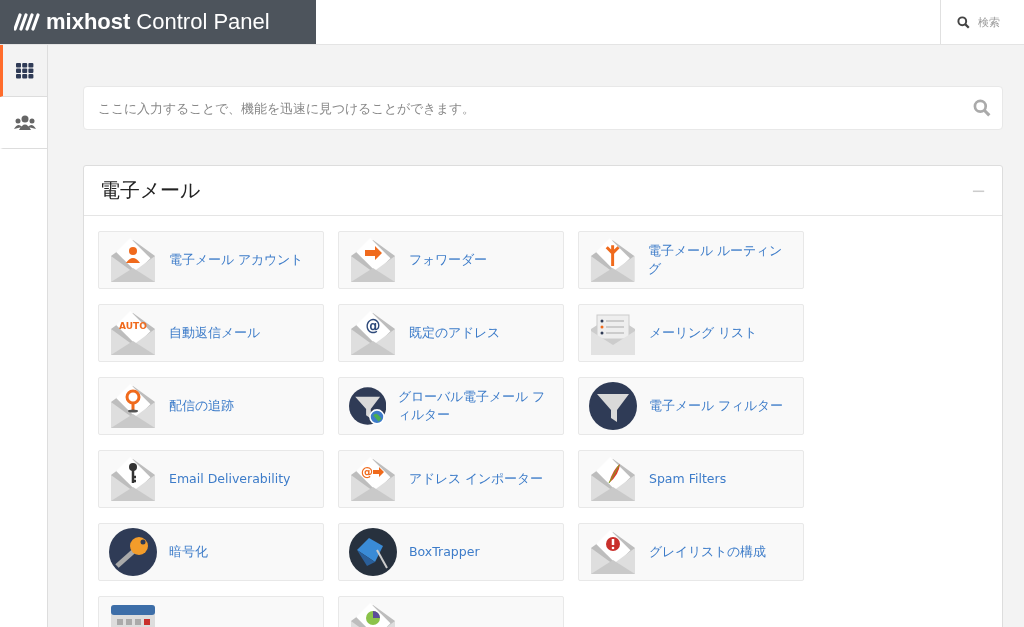 The width and height of the screenshot is (1024, 627). What do you see at coordinates (133, 552) in the screenshot?
I see `key-icon` at bounding box center [133, 552].